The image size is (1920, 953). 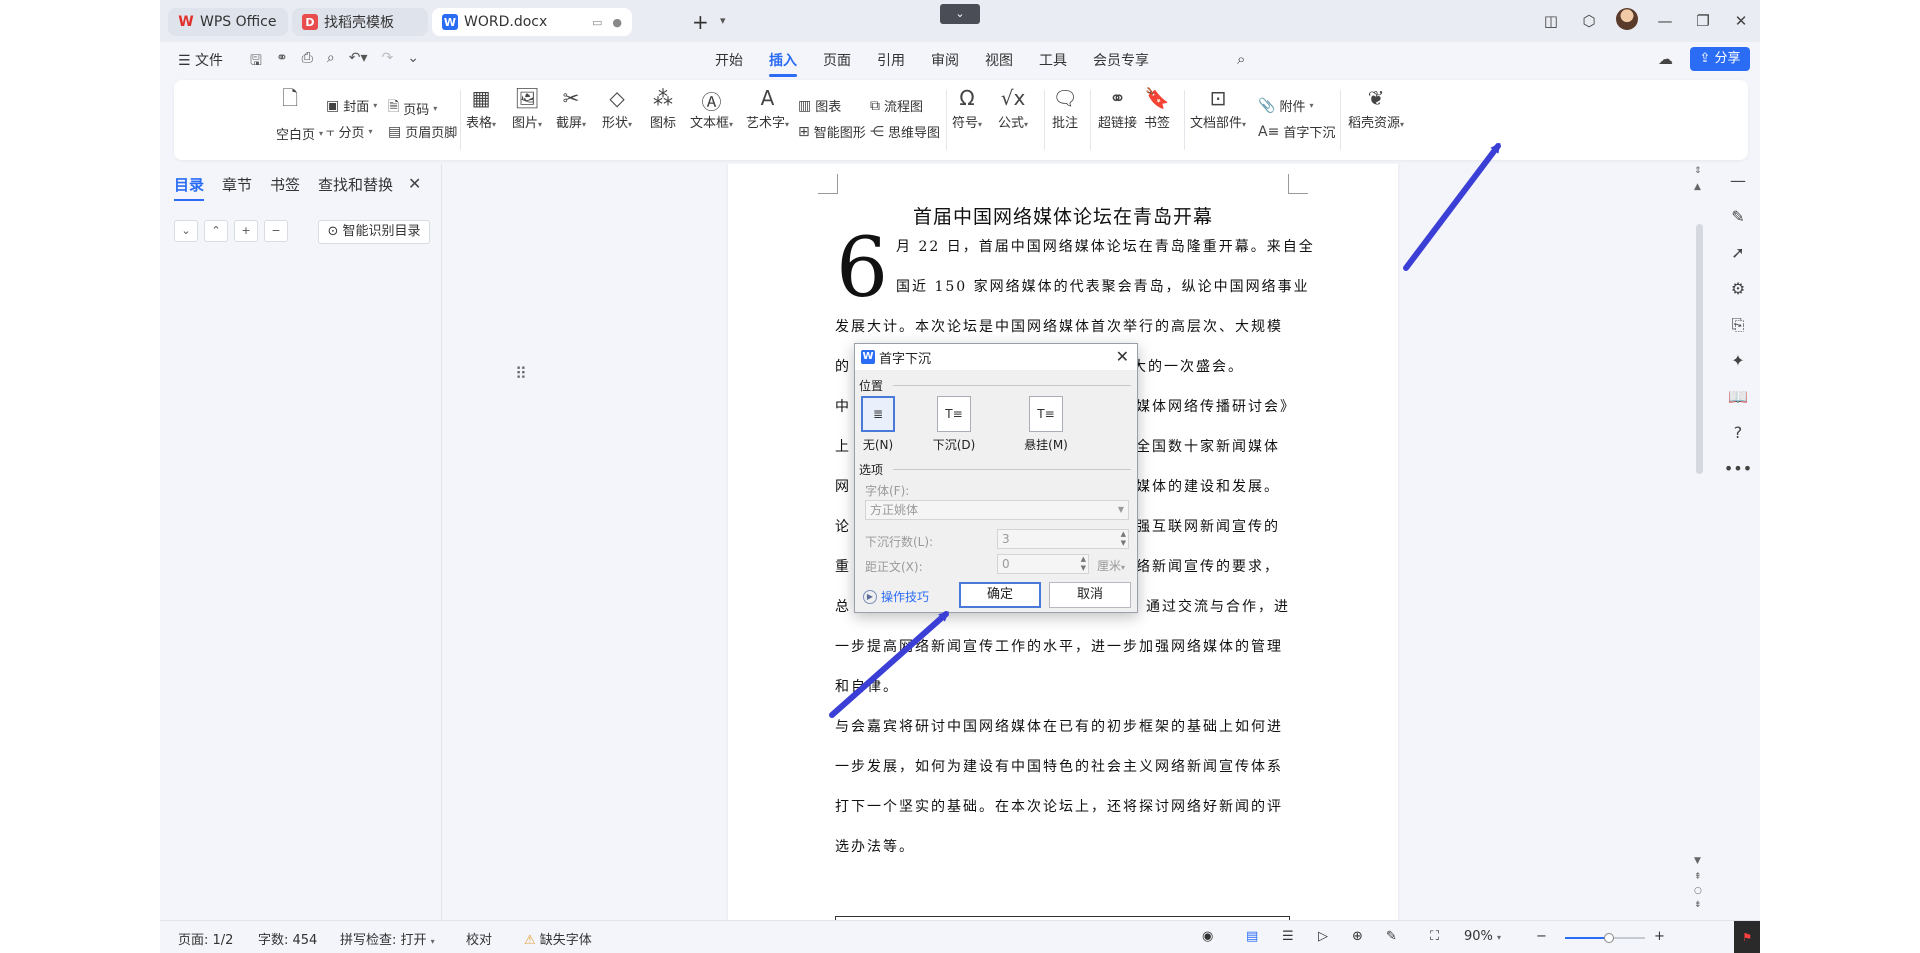 What do you see at coordinates (867, 686) in the screenshot?
I see `doc-line: 和自律。` at bounding box center [867, 686].